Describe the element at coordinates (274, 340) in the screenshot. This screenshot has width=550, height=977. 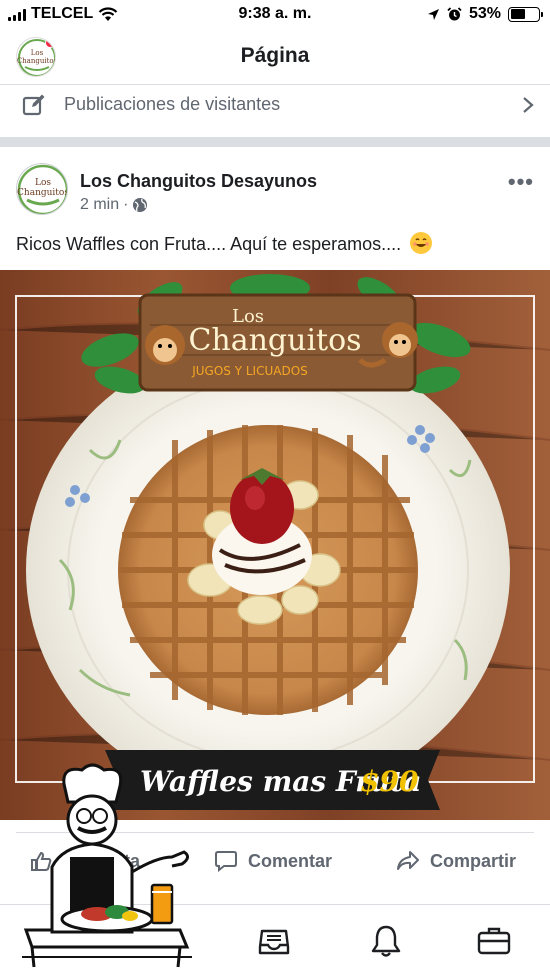
I see `logo-main-text: Changuitos` at that location.